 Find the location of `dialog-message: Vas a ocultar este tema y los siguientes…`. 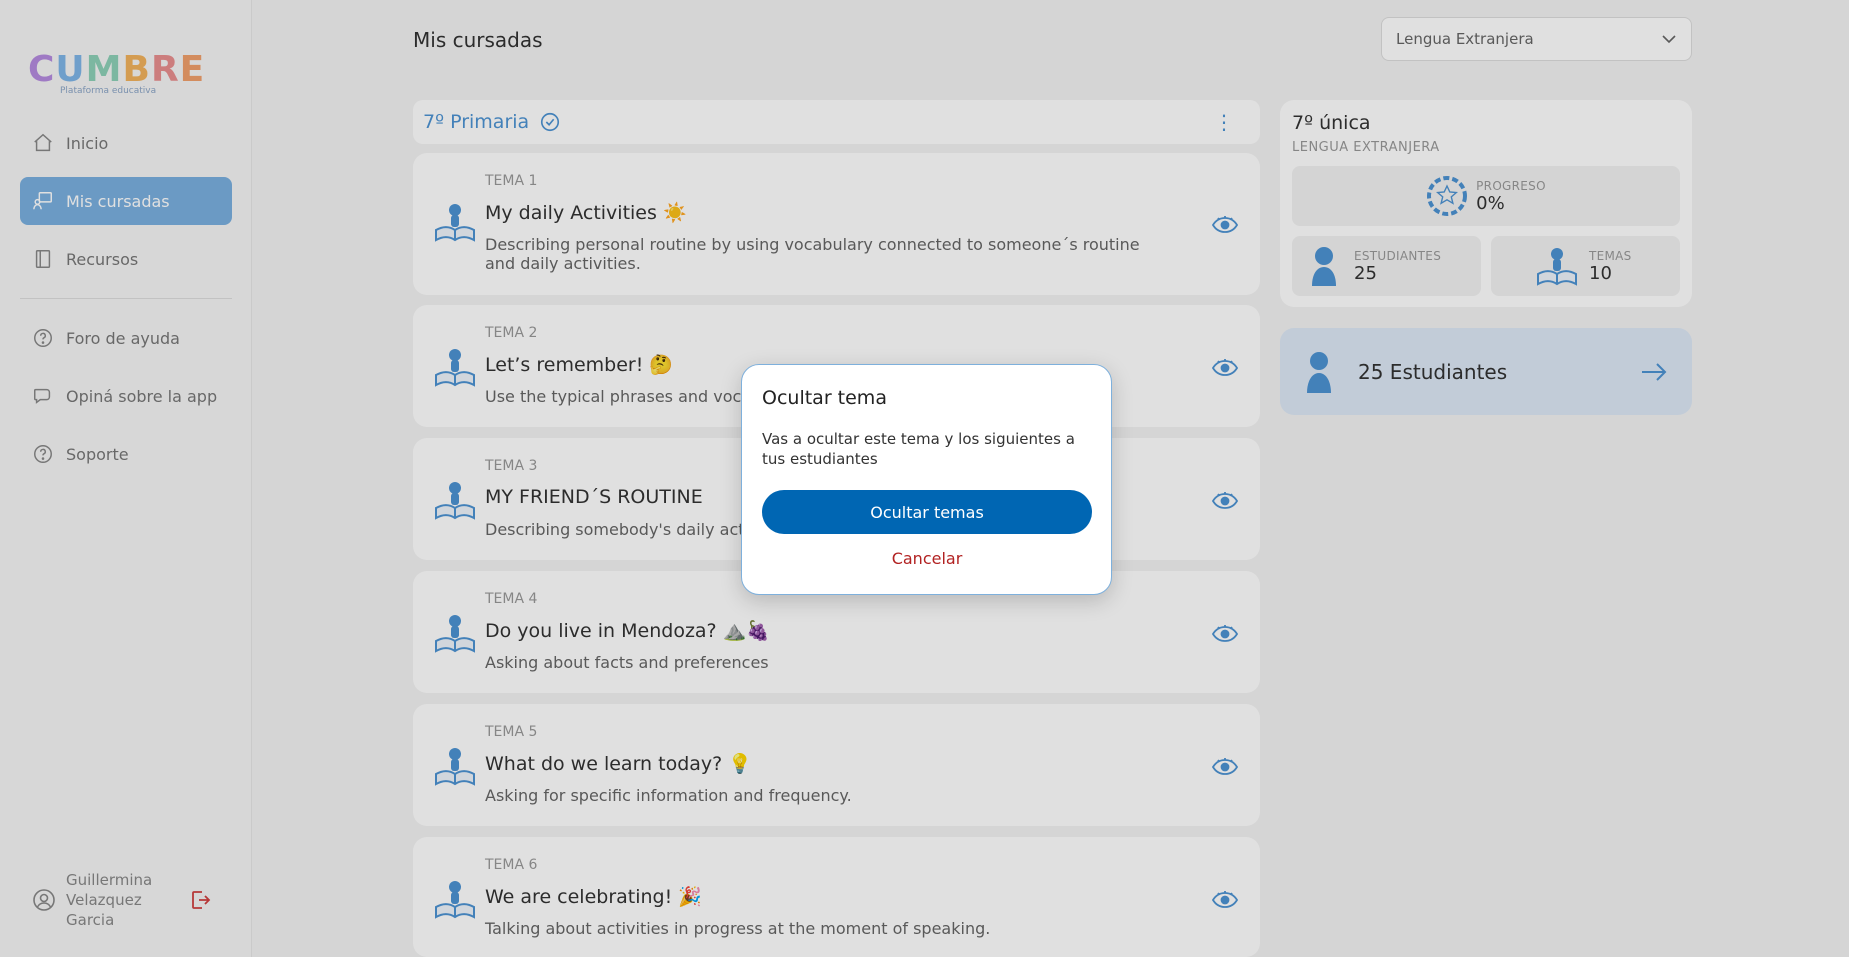

dialog-message: Vas a ocultar este tema y los siguientes… is located at coordinates (918, 449).